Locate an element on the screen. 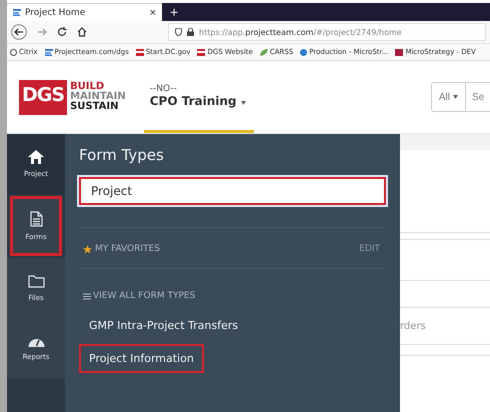 This screenshot has width=490, height=412. address-bar: https://app.projectteam.com/#/project/2749/home is located at coordinates (327, 32).